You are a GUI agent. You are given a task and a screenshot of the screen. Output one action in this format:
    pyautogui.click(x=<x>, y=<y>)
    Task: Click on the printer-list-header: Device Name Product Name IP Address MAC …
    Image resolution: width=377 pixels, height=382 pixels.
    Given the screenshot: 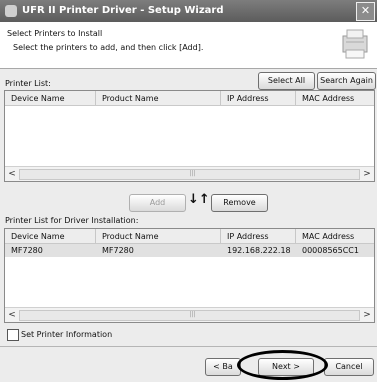 What is the action you would take?
    pyautogui.click(x=189, y=98)
    